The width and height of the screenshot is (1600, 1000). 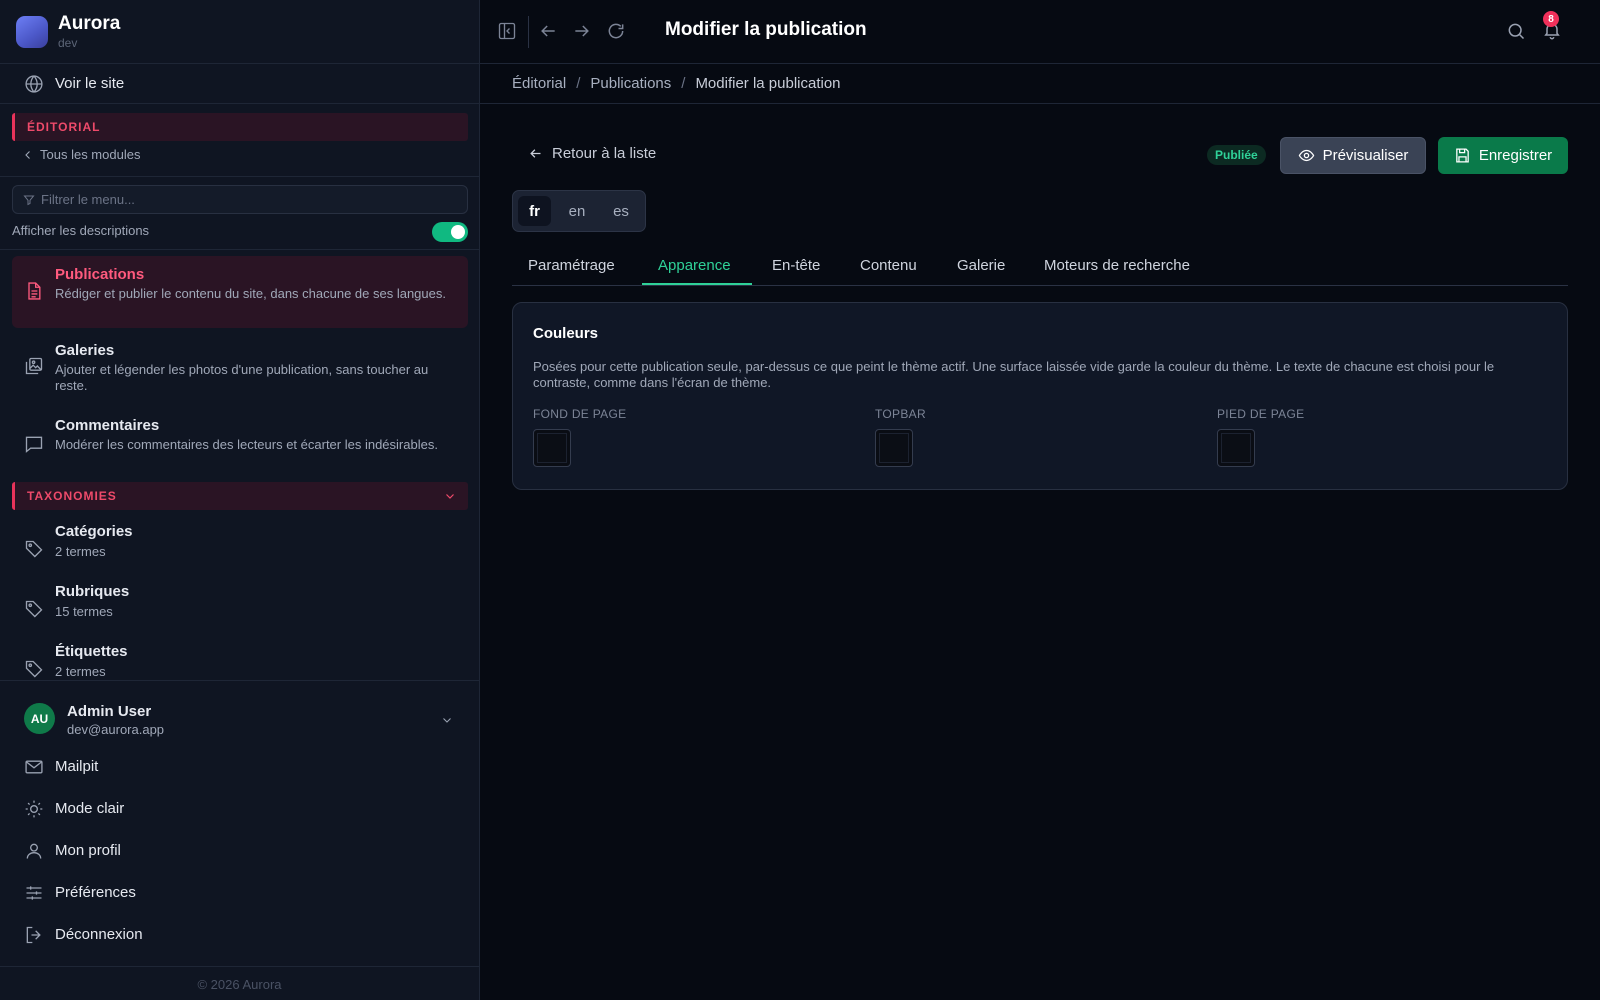 I want to click on refresh-icon, so click(x=616, y=31).